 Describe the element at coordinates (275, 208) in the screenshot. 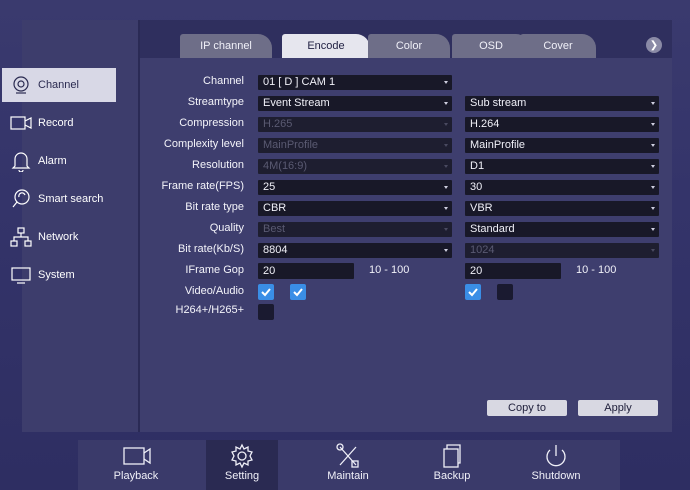

I see `main-bitrate-type-value: CBR` at that location.